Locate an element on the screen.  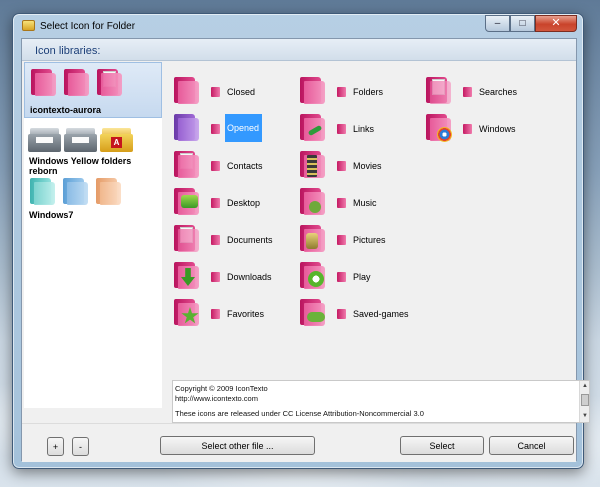
icon-item-documents: Documents is located at coordinates (234, 241).